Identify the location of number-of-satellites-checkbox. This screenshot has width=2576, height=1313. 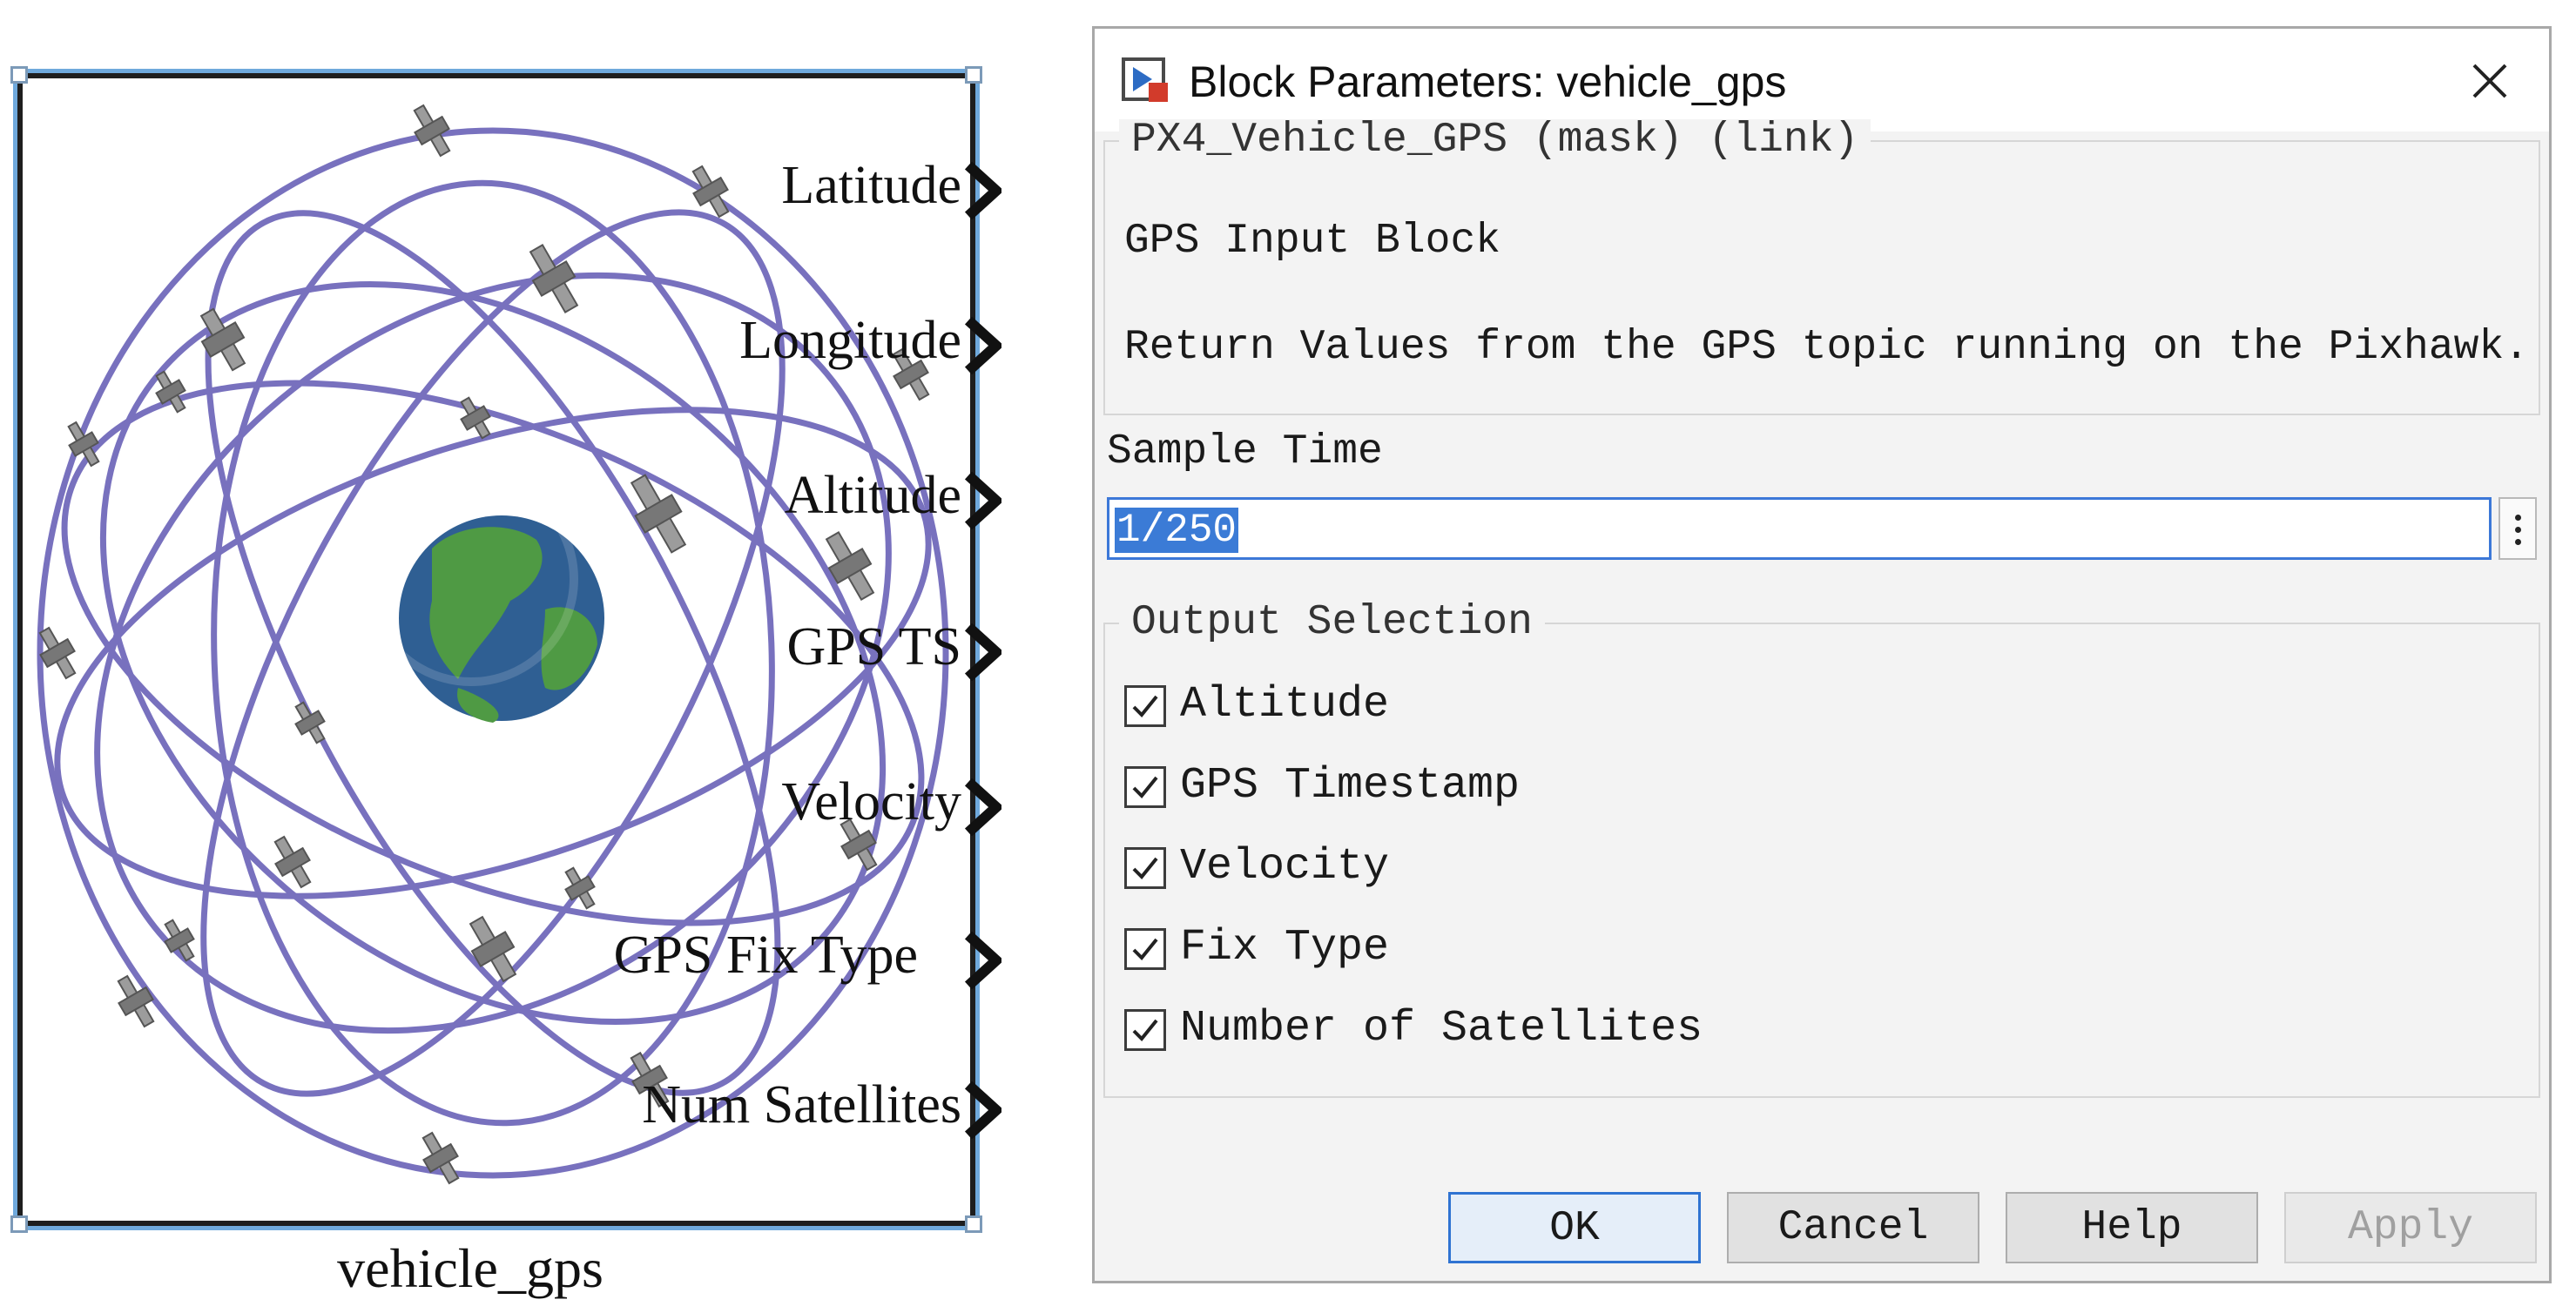
(1145, 1030).